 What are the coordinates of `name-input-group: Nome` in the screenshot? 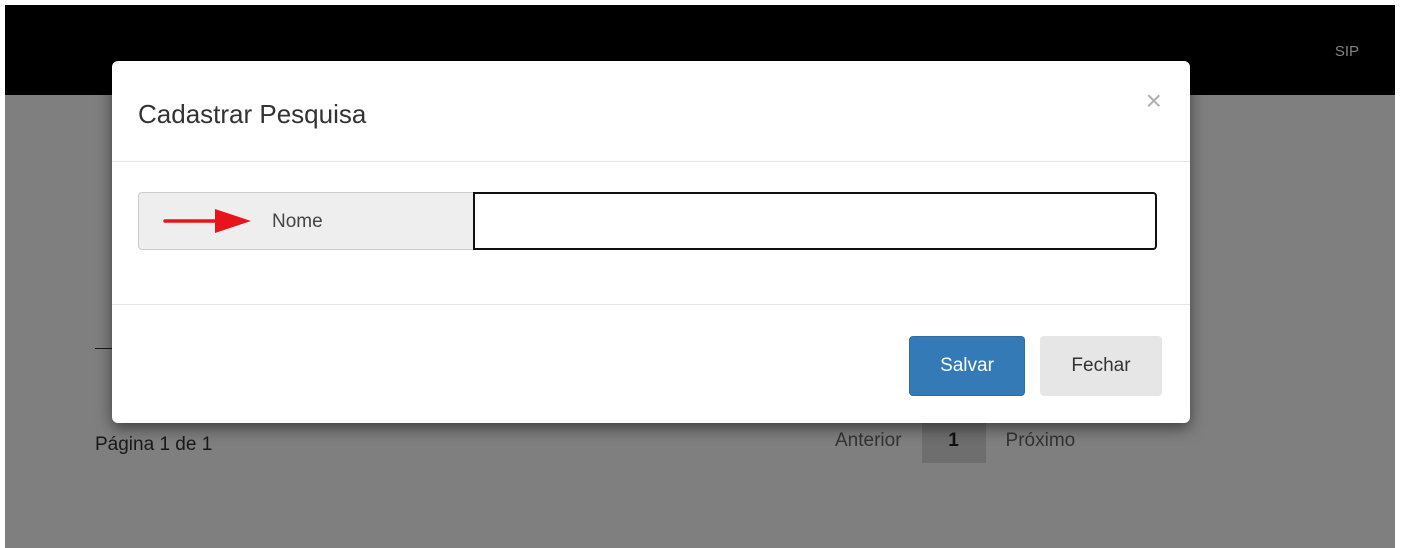 It's located at (649, 221).